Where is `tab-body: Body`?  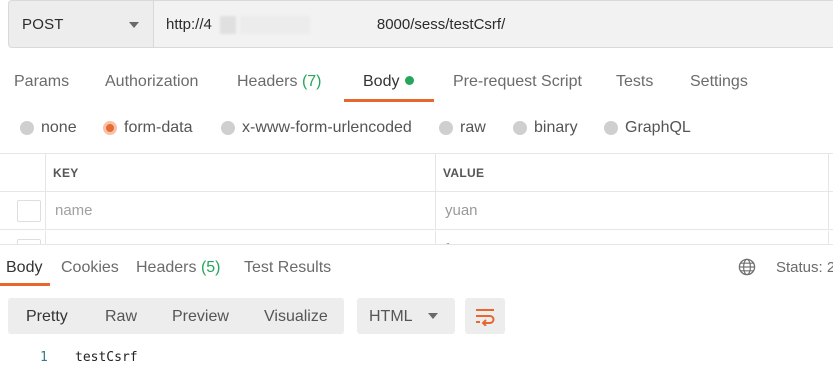 tab-body: Body is located at coordinates (389, 82).